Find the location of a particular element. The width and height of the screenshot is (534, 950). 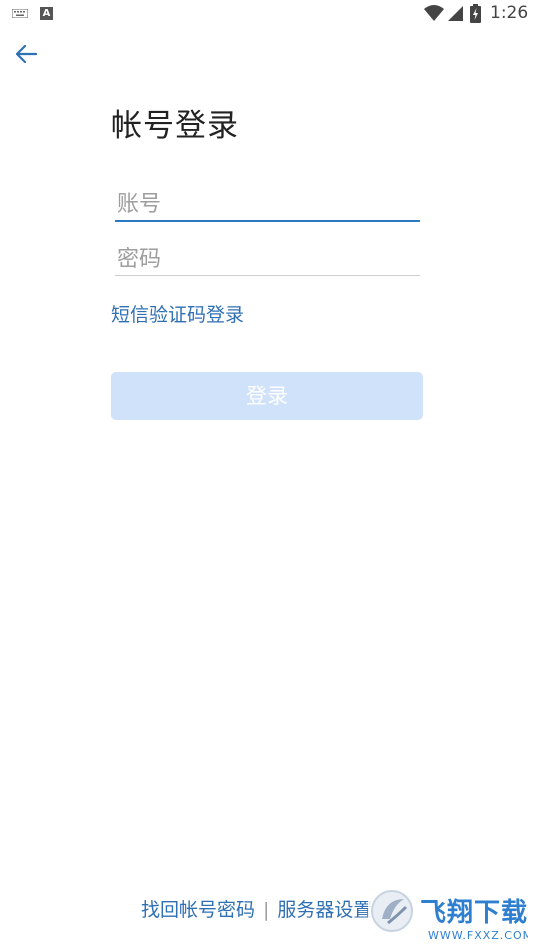

page-title: 帐号登录 is located at coordinates (175, 126).